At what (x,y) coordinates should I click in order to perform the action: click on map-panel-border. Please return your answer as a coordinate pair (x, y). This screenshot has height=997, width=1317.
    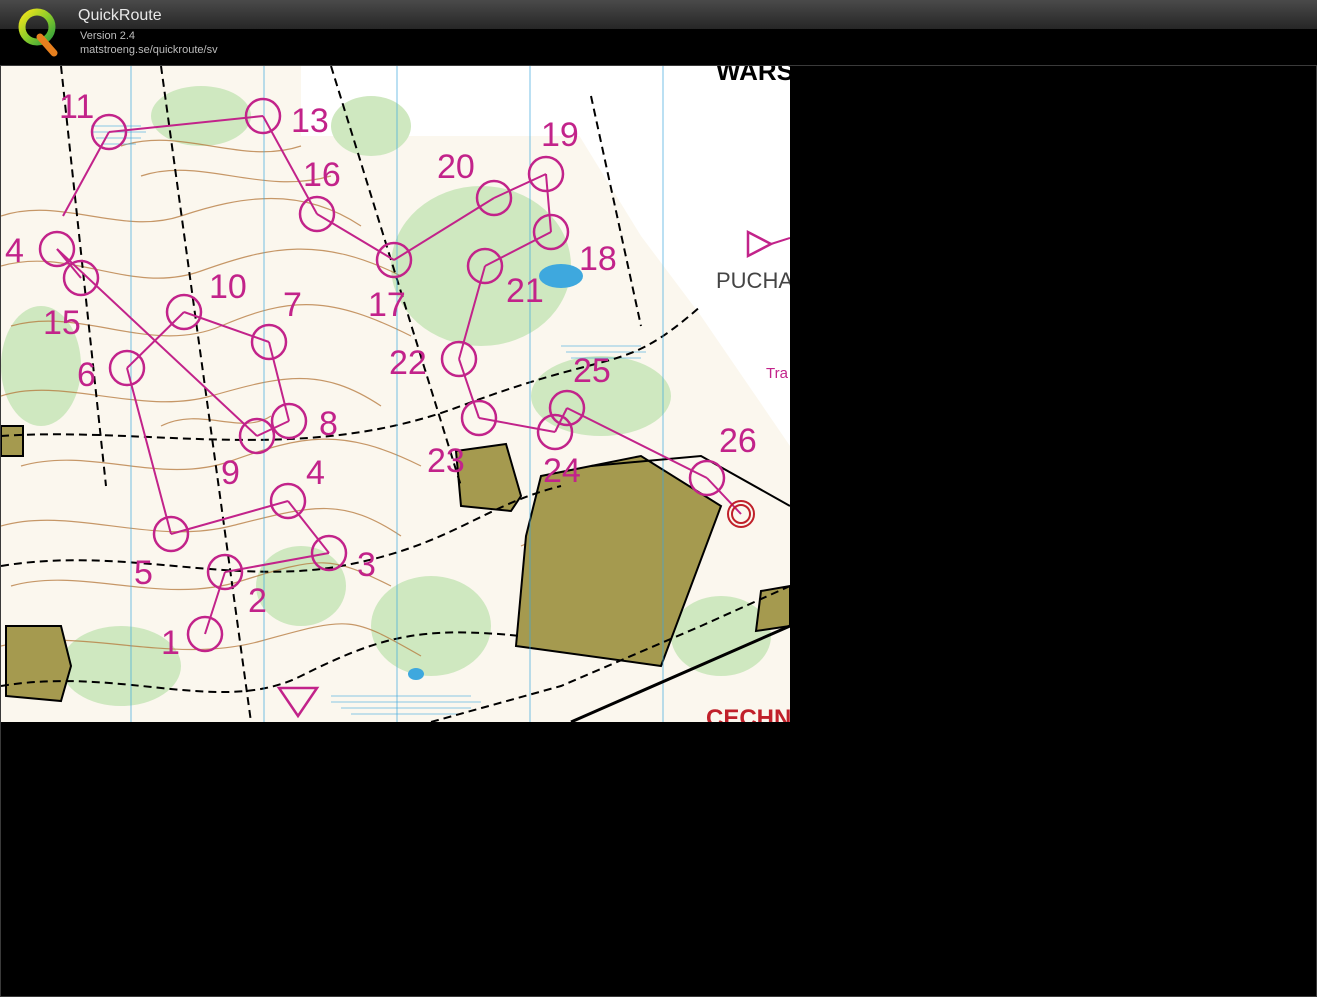
    Looking at the image, I should click on (0, 531).